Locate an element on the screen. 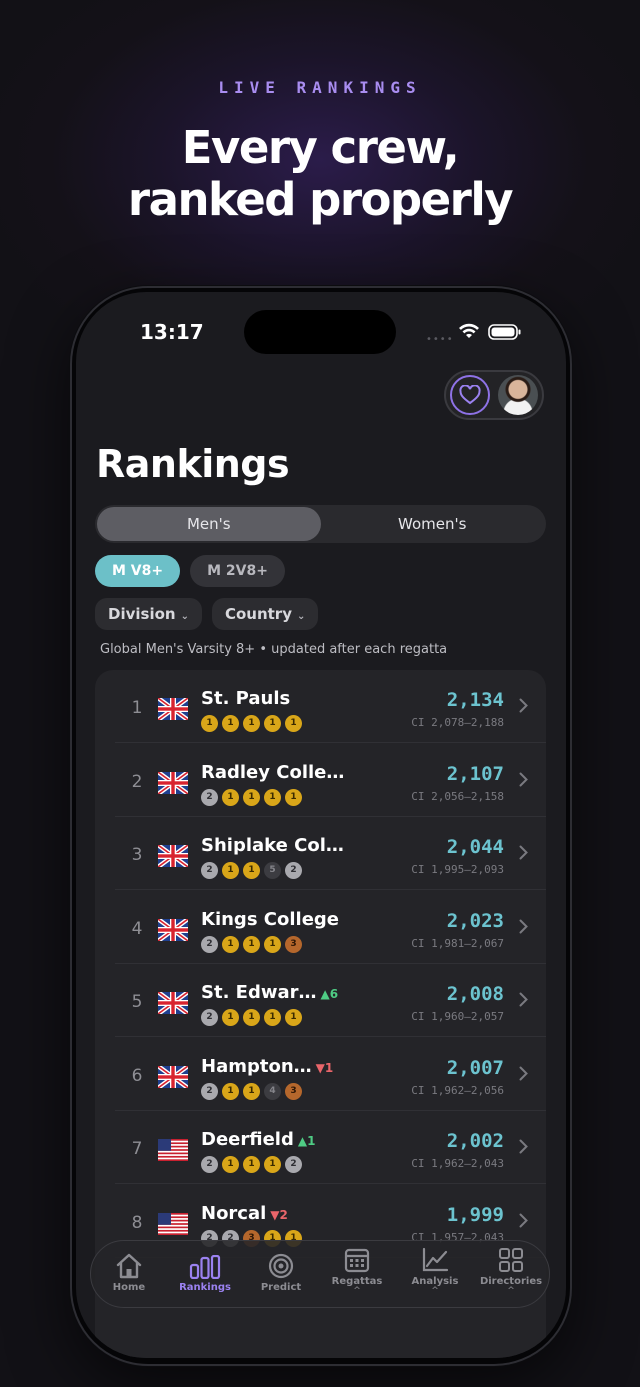 This screenshot has width=640, height=1387. promo-title: Every crew, ranked properly is located at coordinates (320, 174).